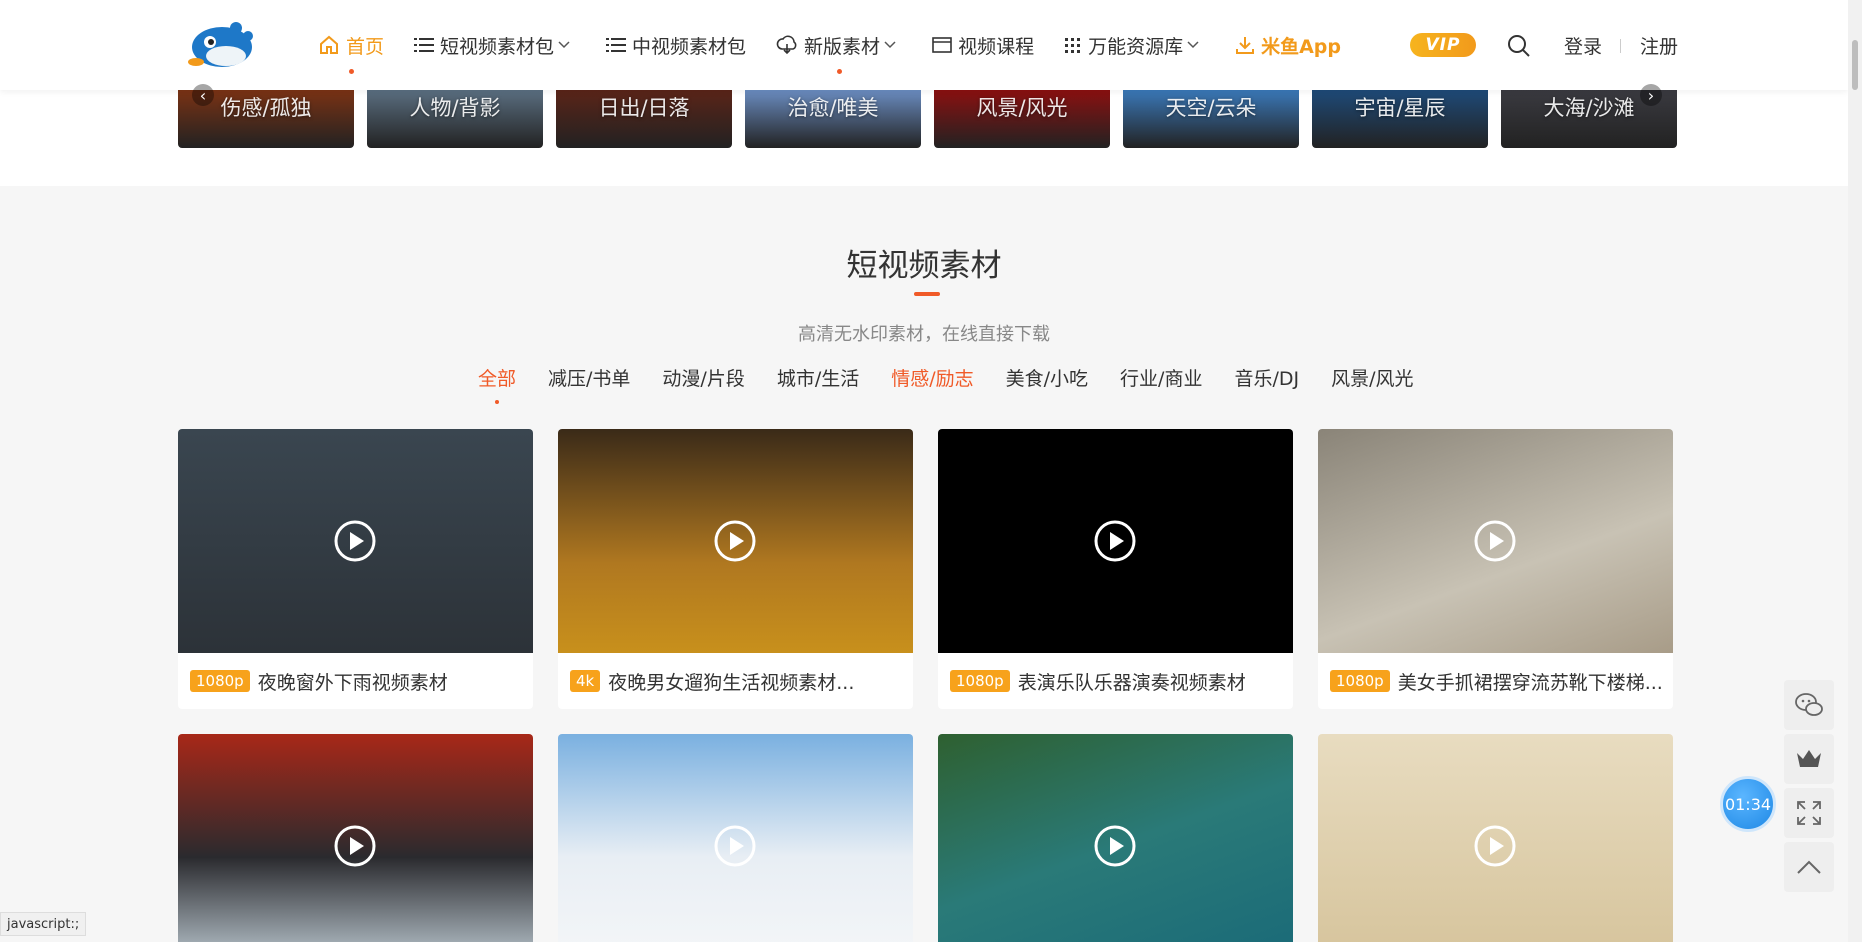 Image resolution: width=1862 pixels, height=942 pixels. I want to click on category-card: 宇宙/星辰, so click(1400, 119).